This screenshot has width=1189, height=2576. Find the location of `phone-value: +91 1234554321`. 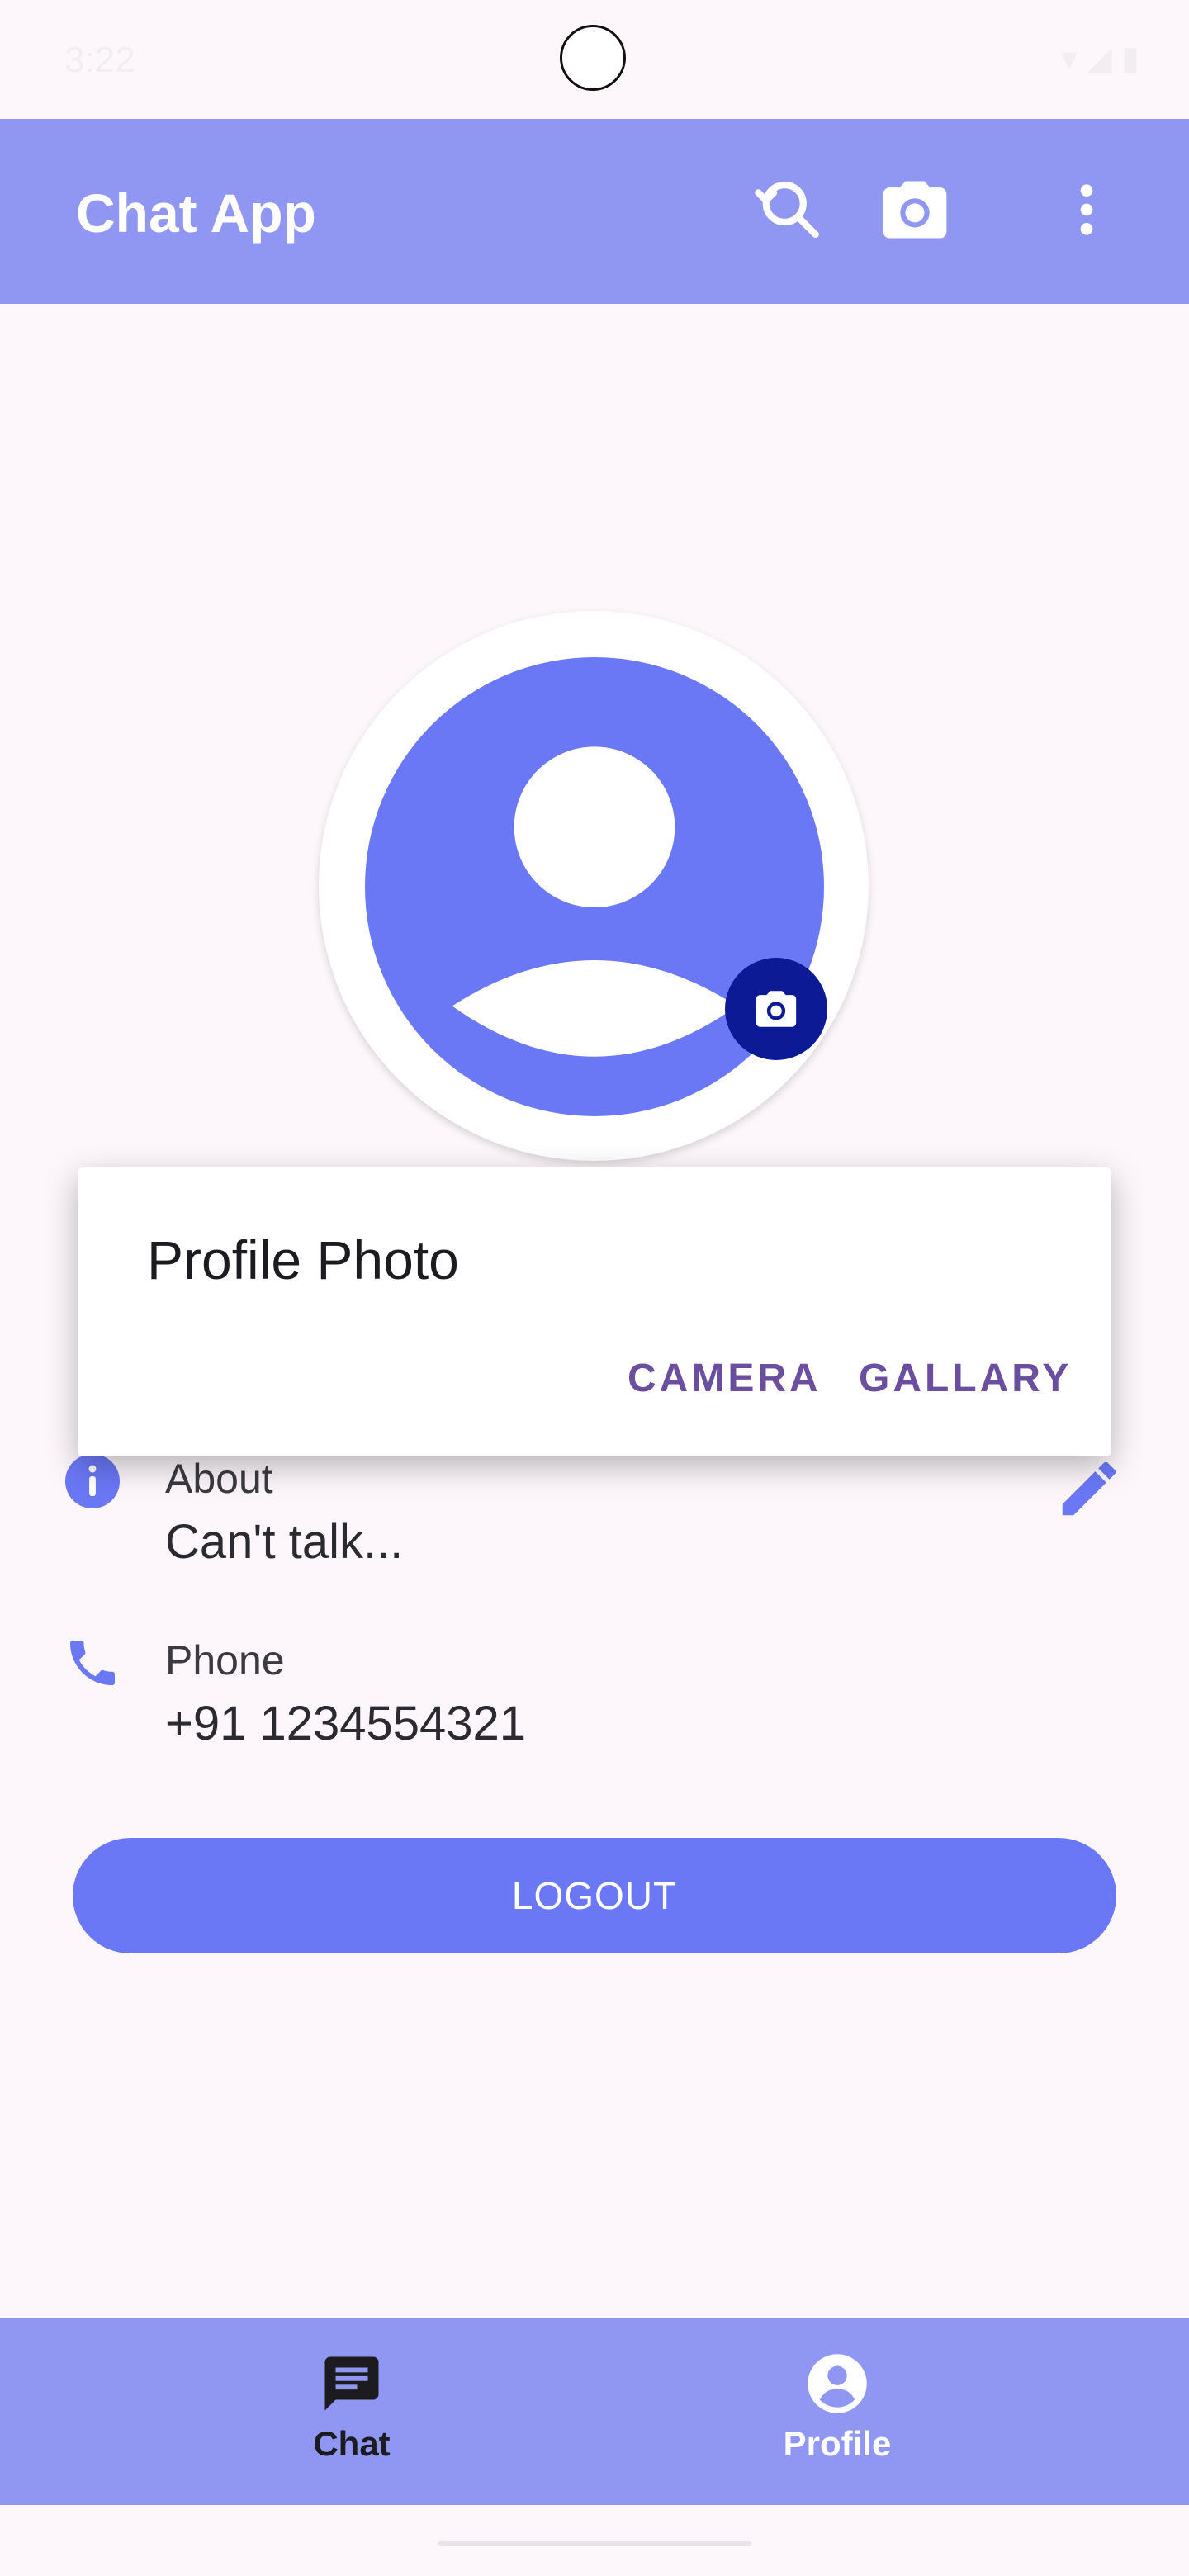

phone-value: +91 1234554321 is located at coordinates (346, 1723).